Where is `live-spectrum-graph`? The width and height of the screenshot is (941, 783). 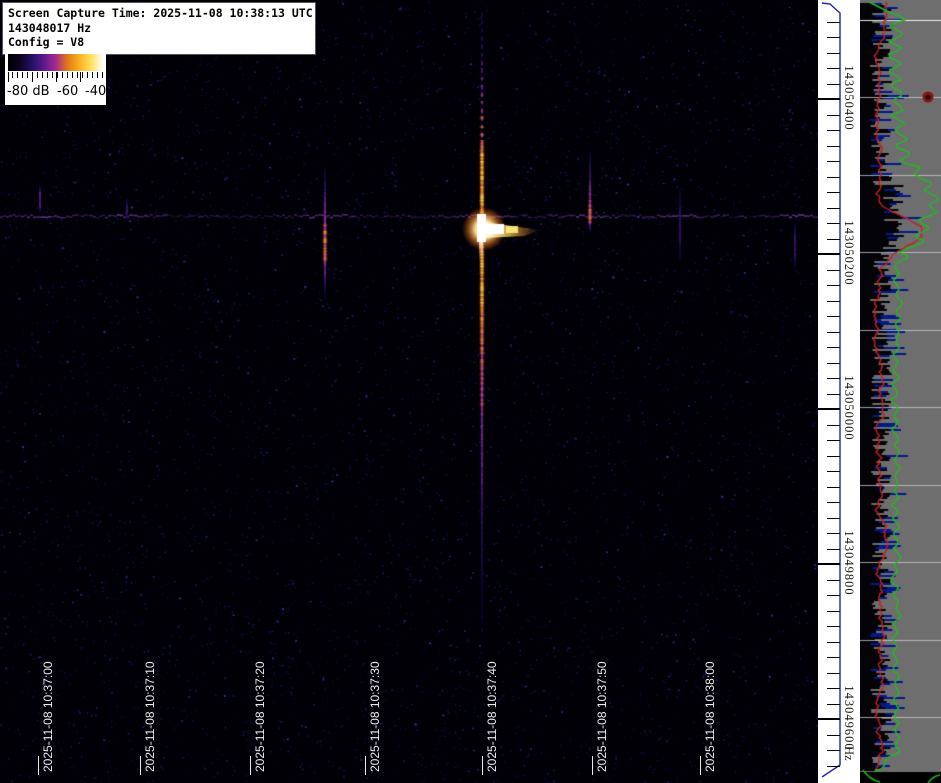 live-spectrum-graph is located at coordinates (900, 391).